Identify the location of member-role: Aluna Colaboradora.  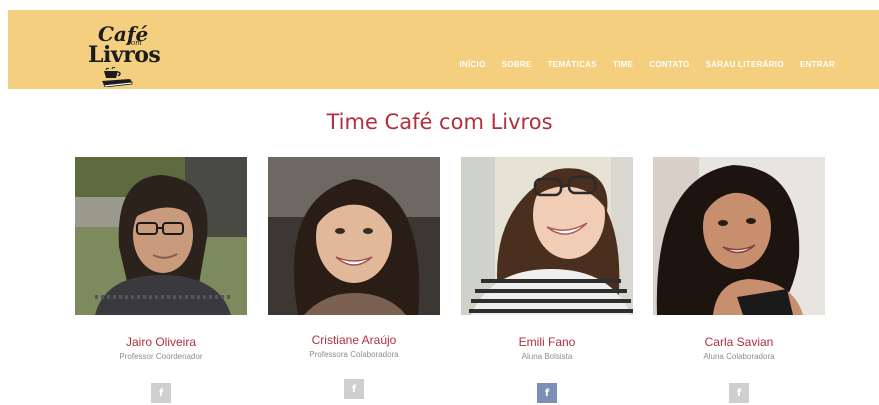
(739, 356).